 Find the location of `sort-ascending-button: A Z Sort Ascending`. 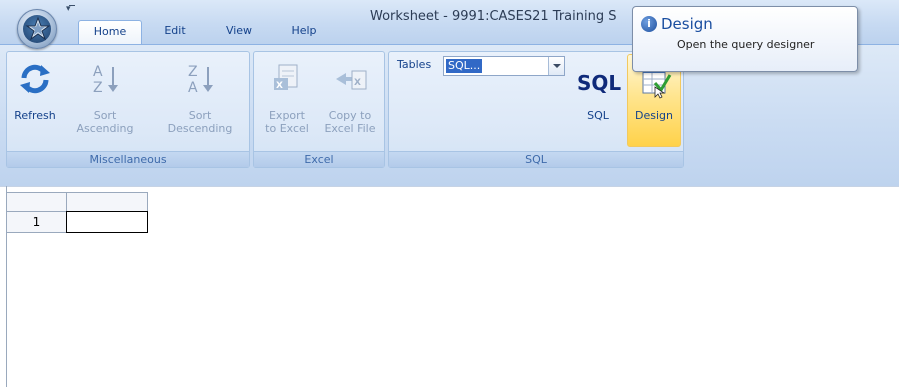

sort-ascending-button: A Z Sort Ascending is located at coordinates (105, 101).